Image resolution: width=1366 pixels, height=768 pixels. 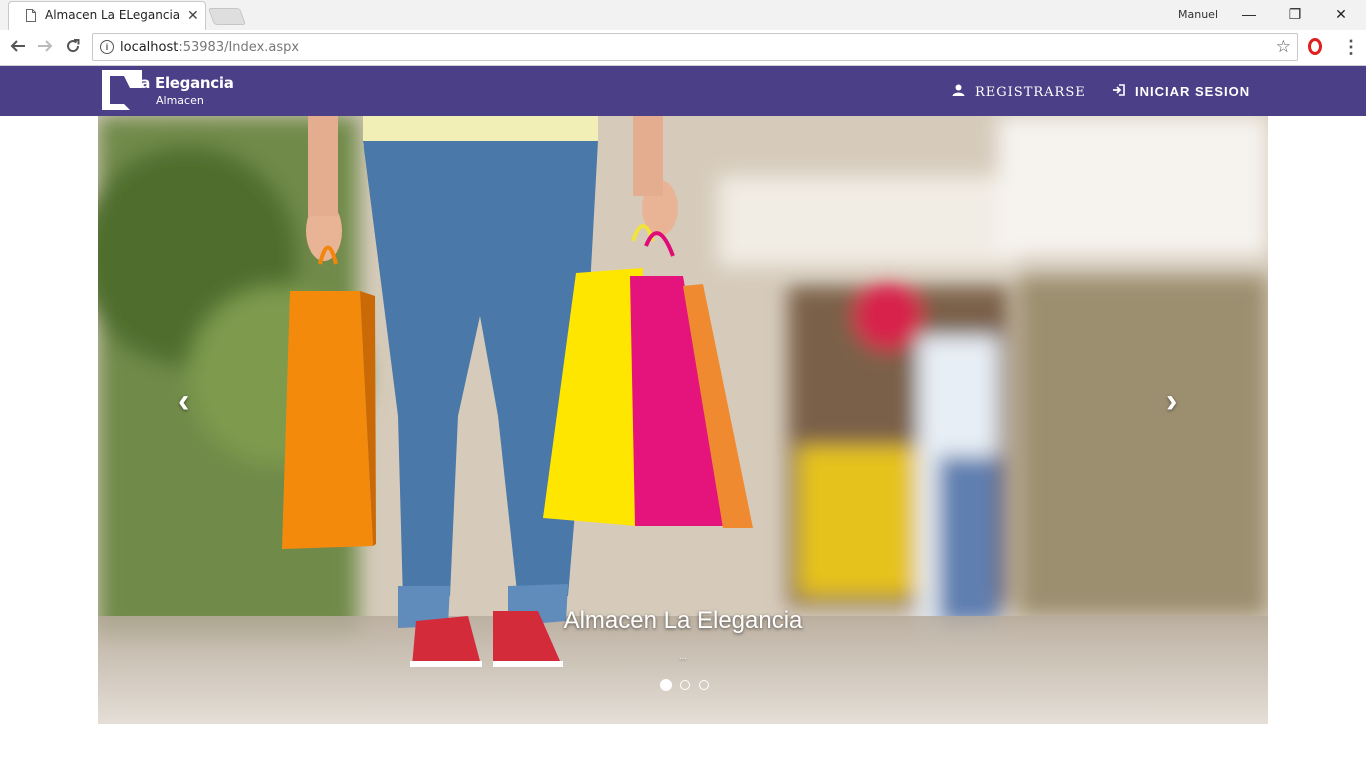 I want to click on new-tab-button, so click(x=227, y=16).